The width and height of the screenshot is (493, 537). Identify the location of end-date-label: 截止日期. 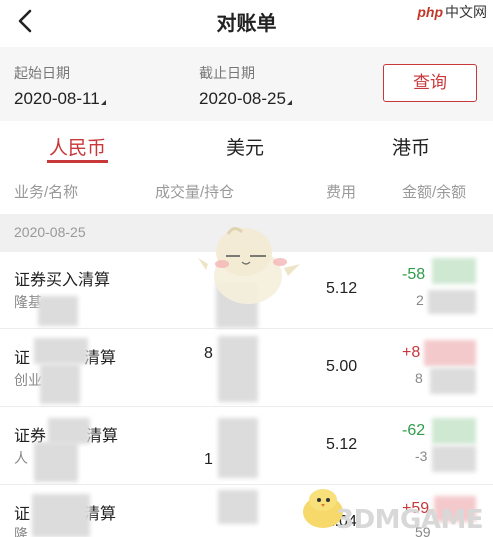
(227, 73).